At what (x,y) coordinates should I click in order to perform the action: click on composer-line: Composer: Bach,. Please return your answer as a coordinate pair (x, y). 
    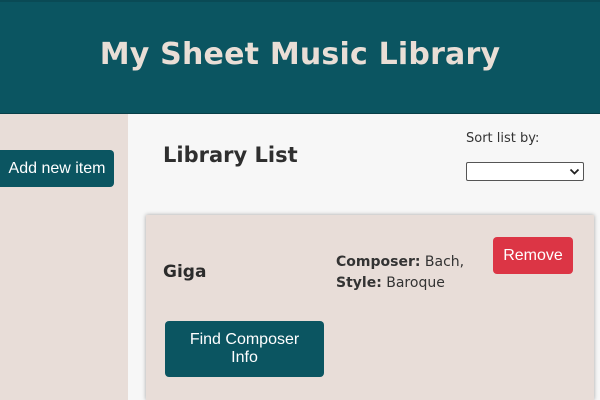
    Looking at the image, I should click on (400, 262).